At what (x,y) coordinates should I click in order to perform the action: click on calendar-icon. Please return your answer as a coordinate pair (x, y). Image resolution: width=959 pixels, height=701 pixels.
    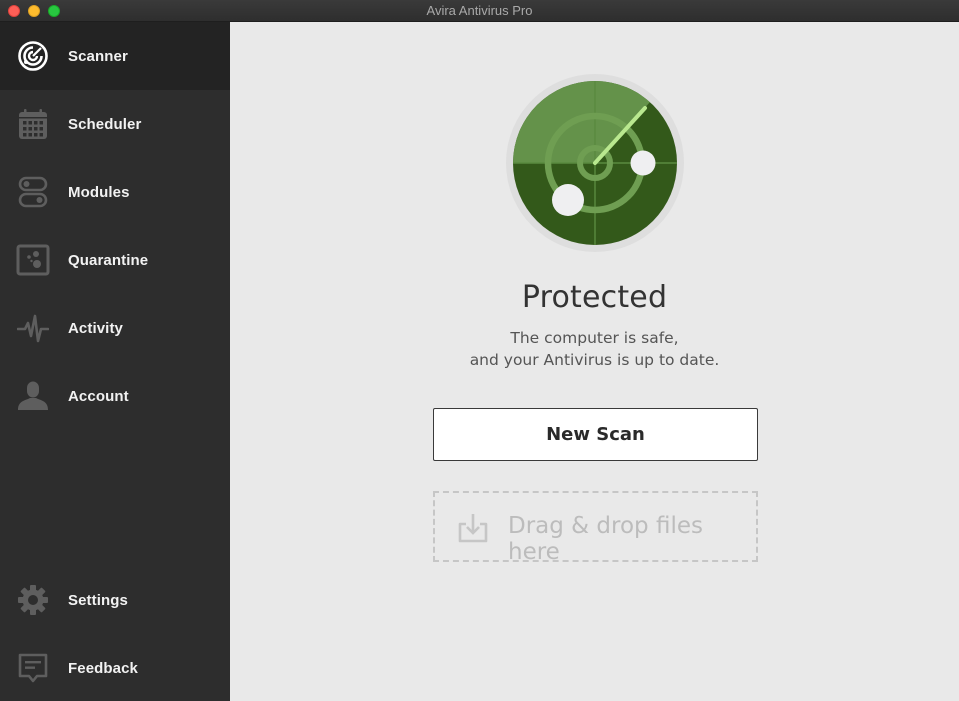
    Looking at the image, I should click on (33, 124).